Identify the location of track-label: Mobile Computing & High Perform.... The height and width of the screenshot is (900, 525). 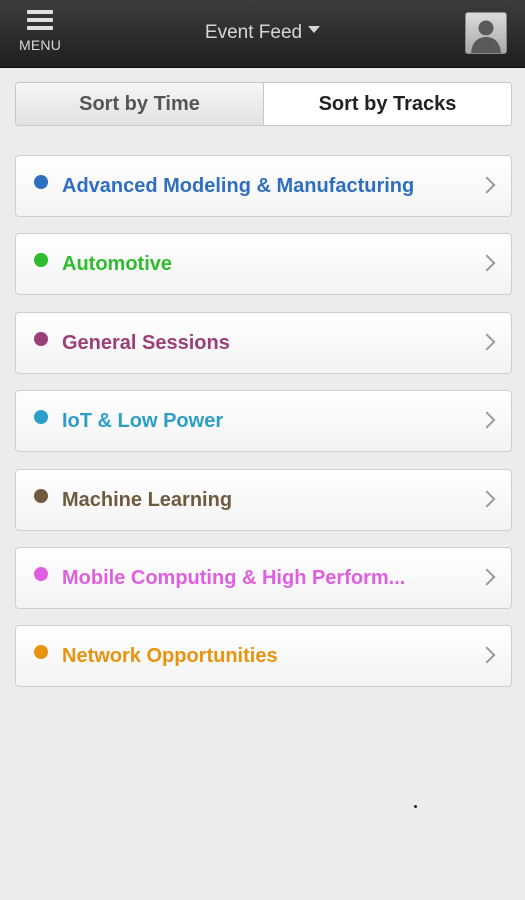
(234, 577).